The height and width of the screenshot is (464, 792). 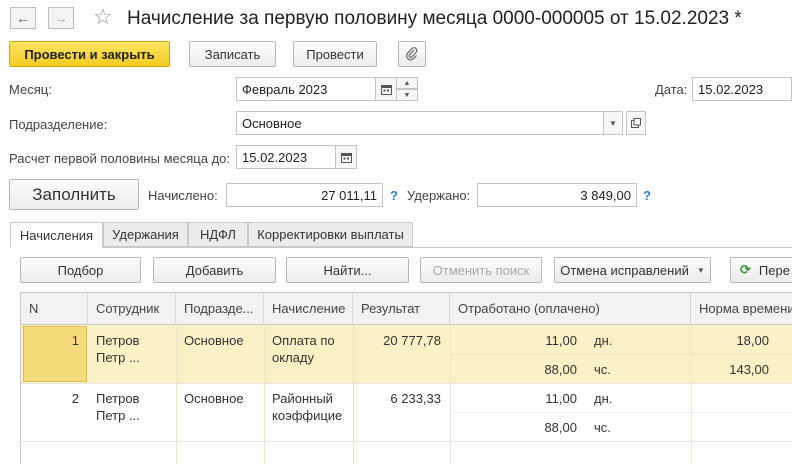 I want to click on tabs-divider, so click(x=401, y=247).